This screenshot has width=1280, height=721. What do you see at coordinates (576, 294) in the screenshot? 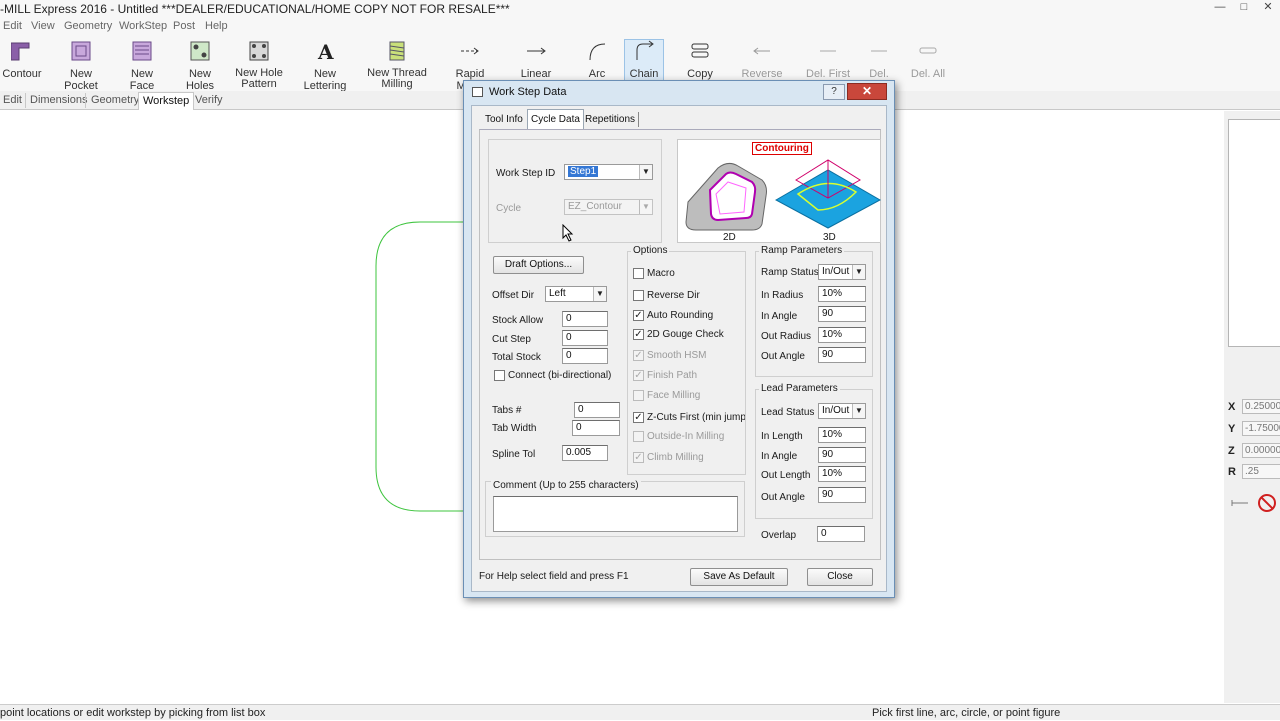
I see `offset-dir-select: Left ▼` at bounding box center [576, 294].